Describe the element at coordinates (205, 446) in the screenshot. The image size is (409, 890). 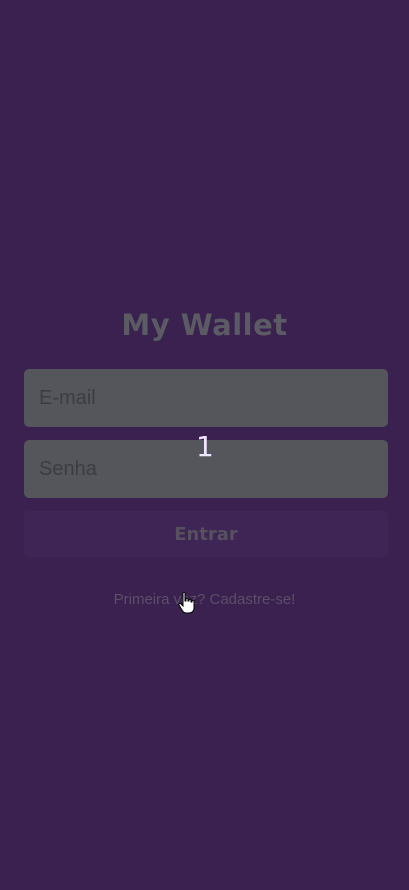
I see `step-marker: 1` at that location.